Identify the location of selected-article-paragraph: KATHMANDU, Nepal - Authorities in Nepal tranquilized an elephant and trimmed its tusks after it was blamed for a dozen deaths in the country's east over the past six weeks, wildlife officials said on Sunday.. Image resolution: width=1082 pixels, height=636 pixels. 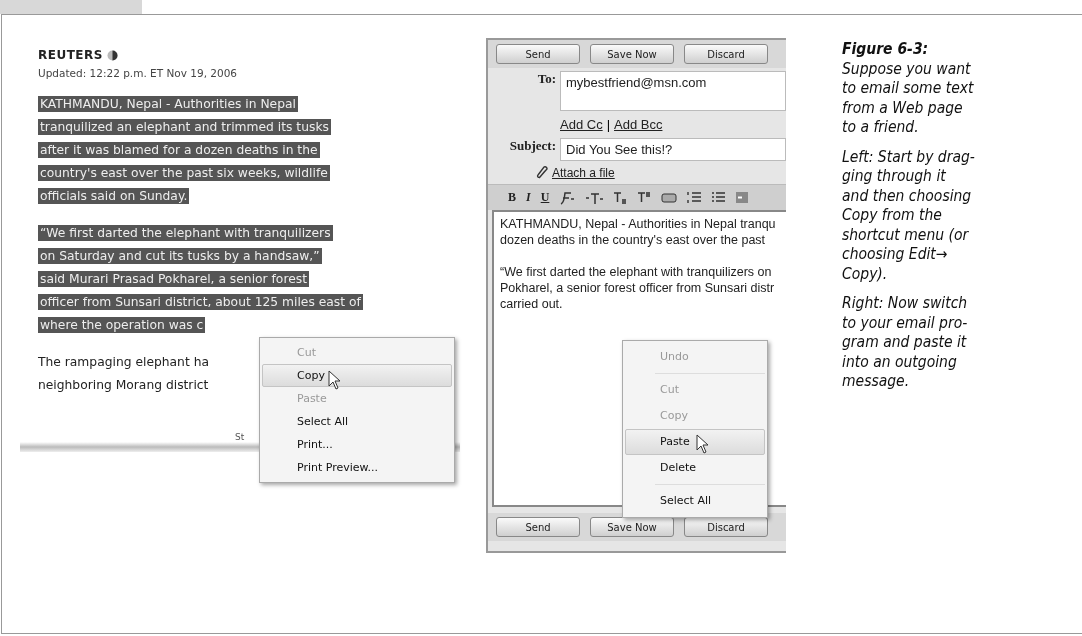
(184, 150).